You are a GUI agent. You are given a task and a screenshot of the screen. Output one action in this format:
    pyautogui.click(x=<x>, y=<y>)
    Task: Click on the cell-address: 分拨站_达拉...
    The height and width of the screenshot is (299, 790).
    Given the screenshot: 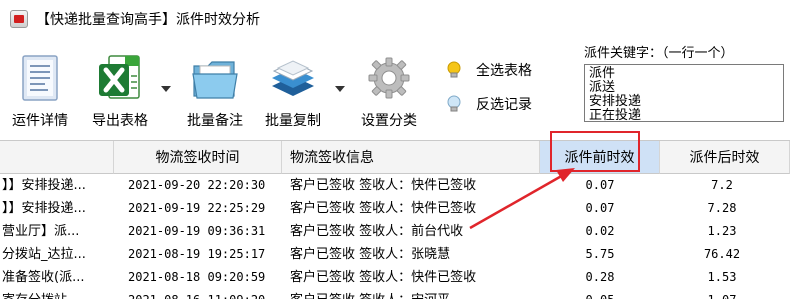 What is the action you would take?
    pyautogui.click(x=44, y=254)
    